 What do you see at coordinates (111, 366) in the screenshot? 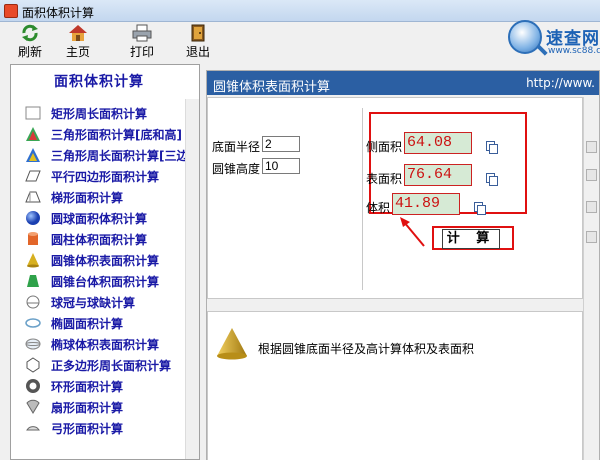
I see `list-item-label: 正多边形周长面积计算` at bounding box center [111, 366].